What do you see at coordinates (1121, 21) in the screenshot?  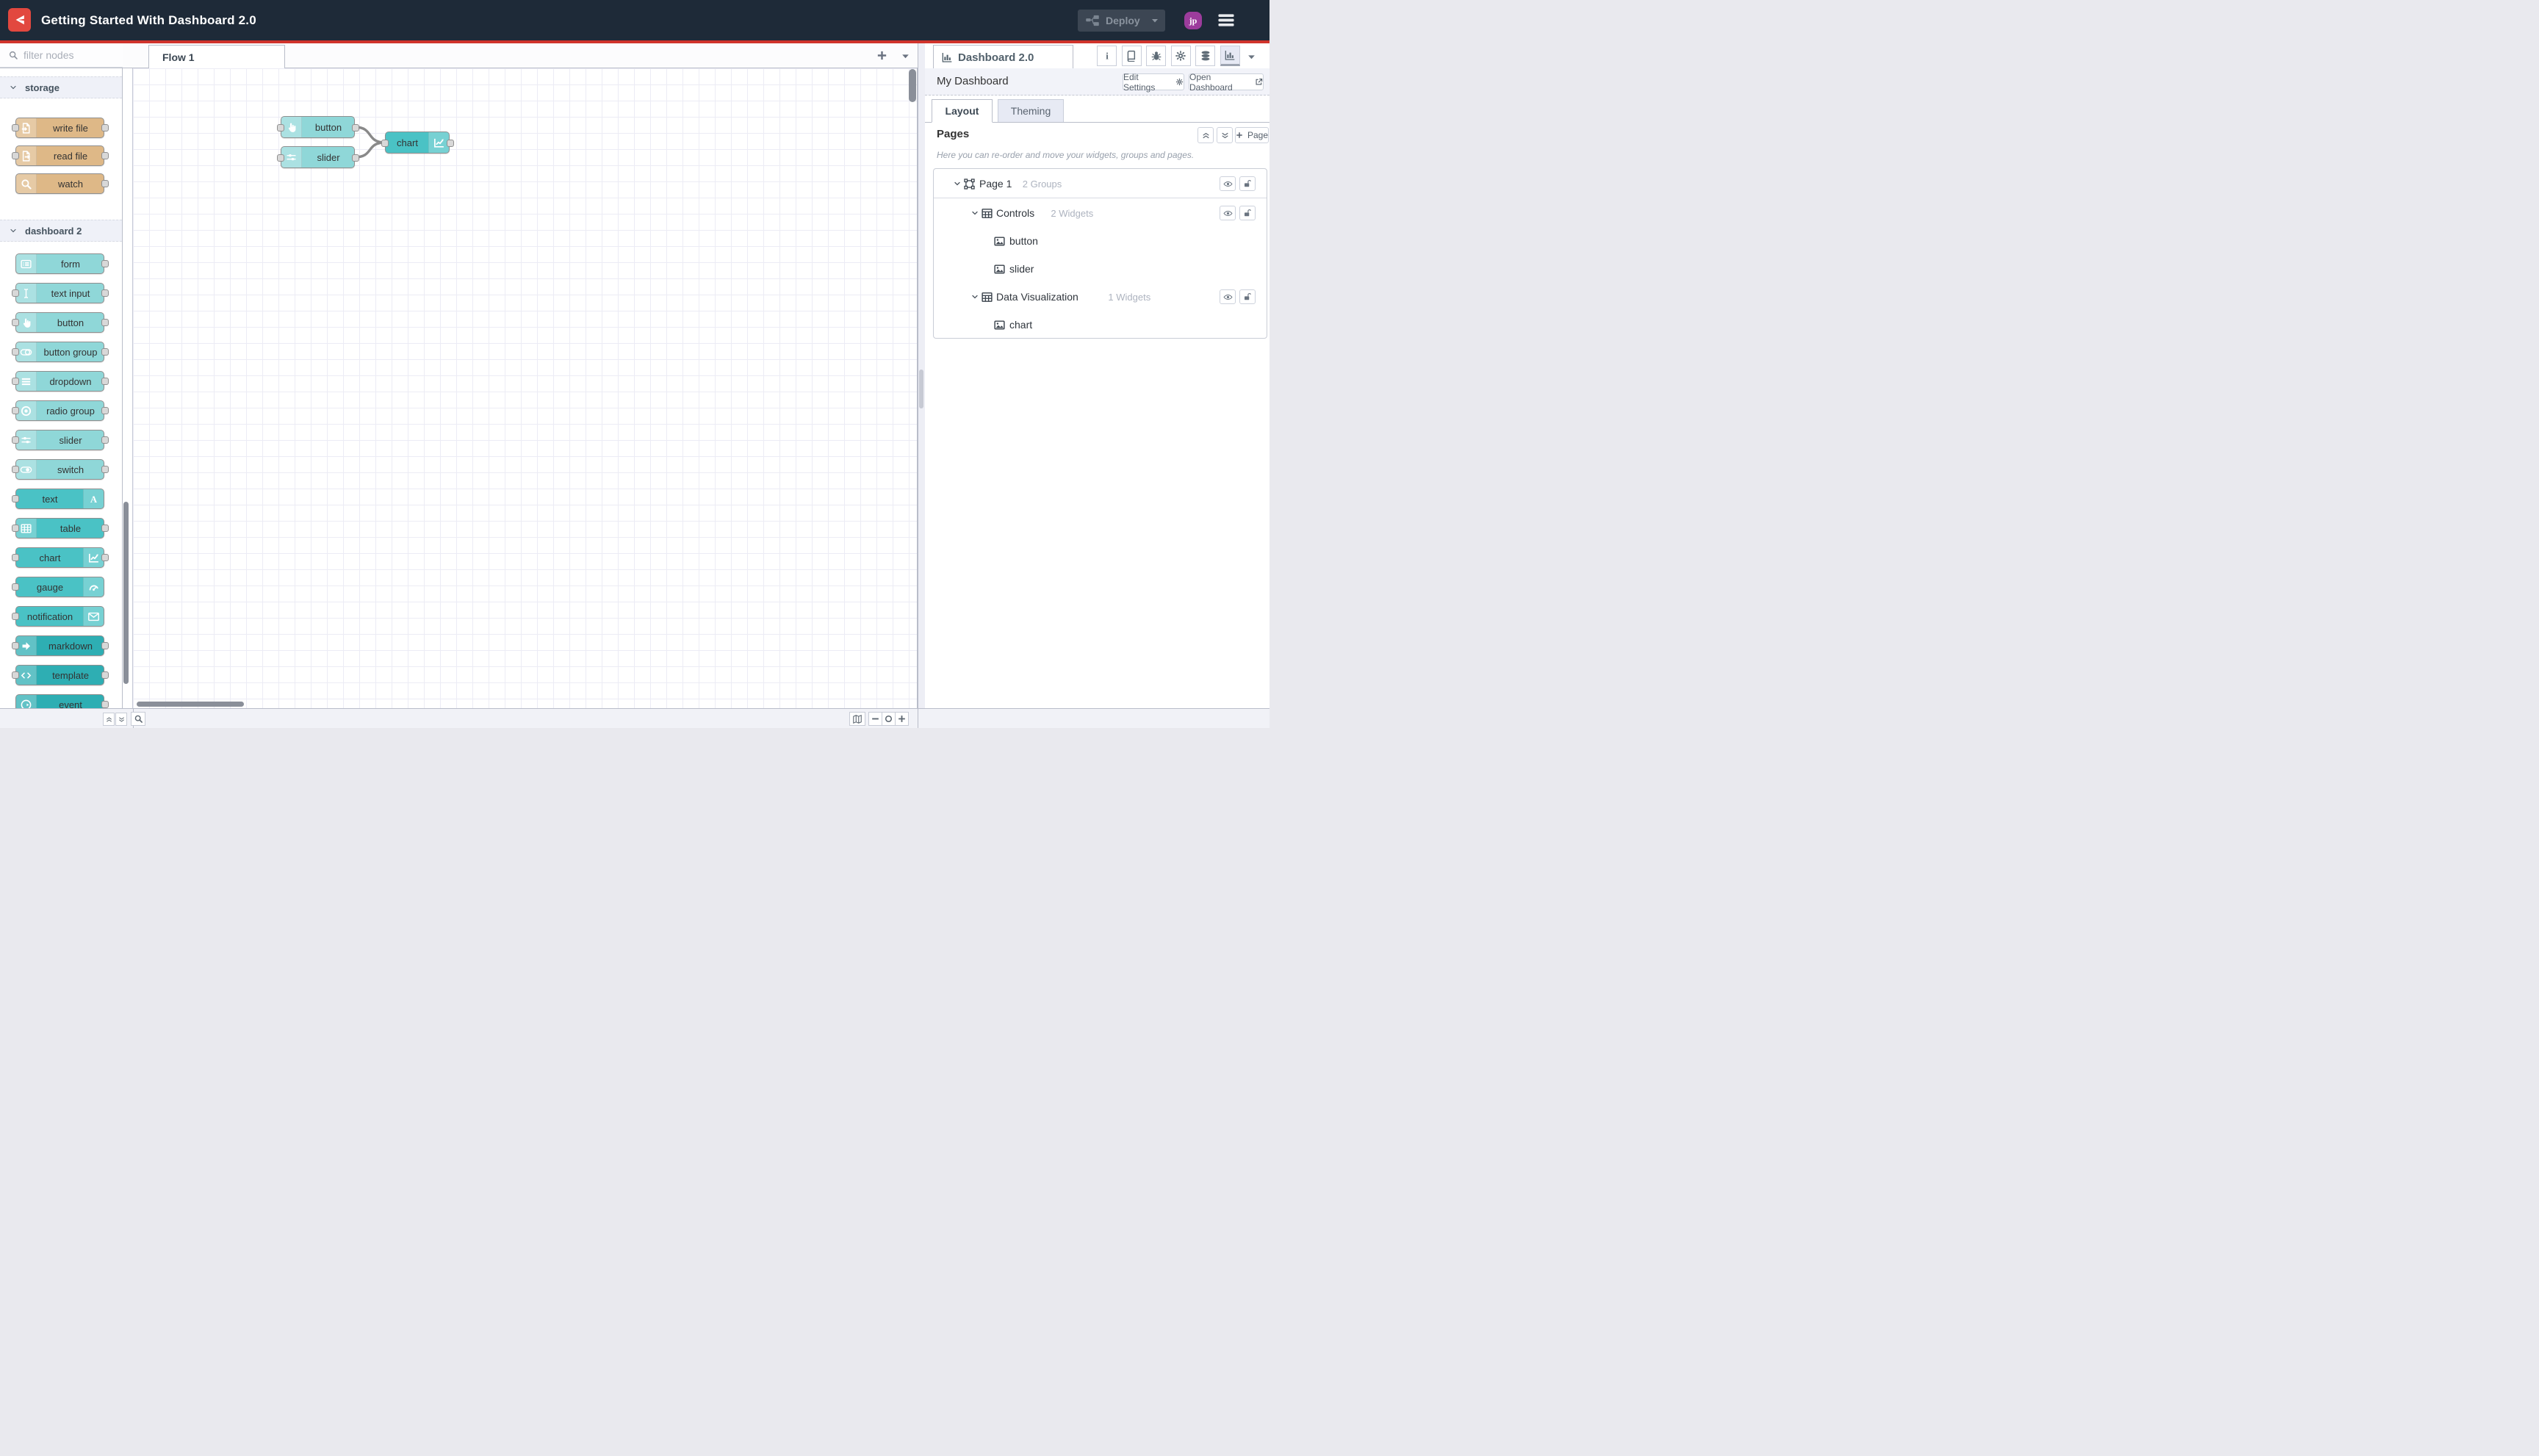 I see `deploy-button: Deploy` at bounding box center [1121, 21].